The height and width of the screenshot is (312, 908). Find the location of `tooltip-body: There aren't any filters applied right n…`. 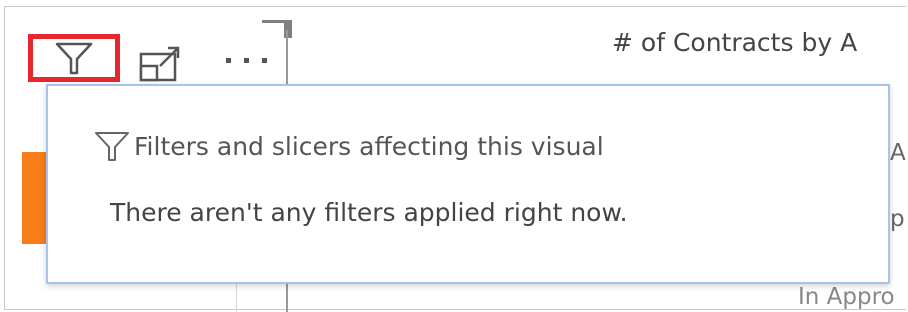

tooltip-body: There aren't any filters applied right n… is located at coordinates (369, 212).